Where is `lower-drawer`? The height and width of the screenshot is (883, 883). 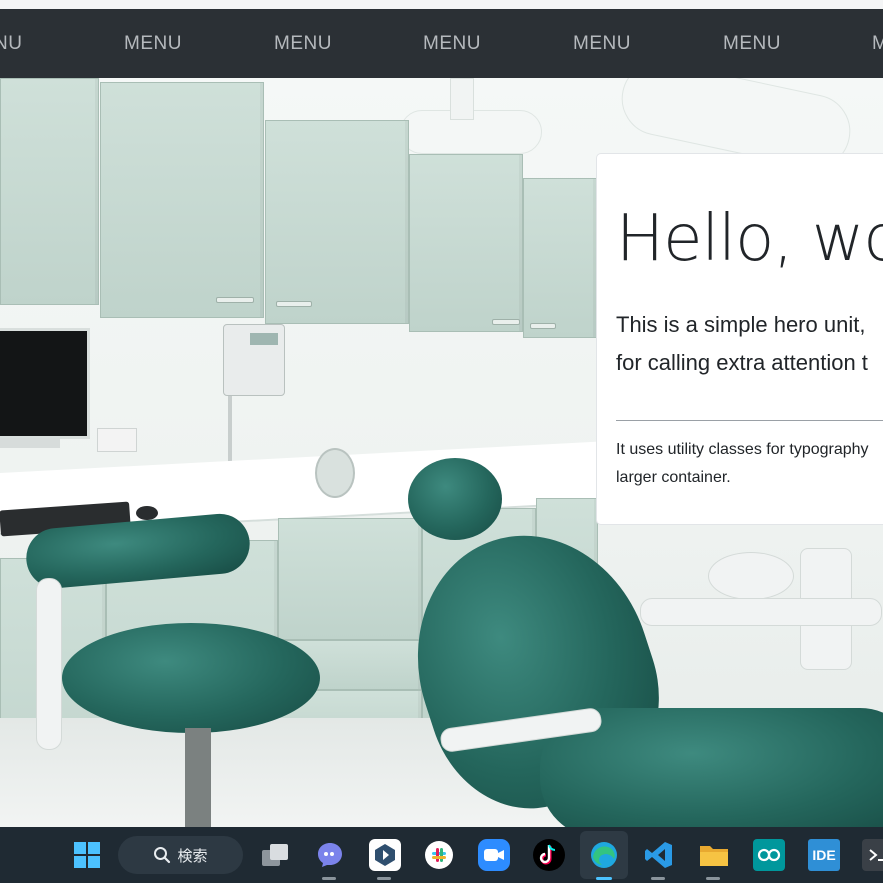
lower-drawer is located at coordinates (350, 579).